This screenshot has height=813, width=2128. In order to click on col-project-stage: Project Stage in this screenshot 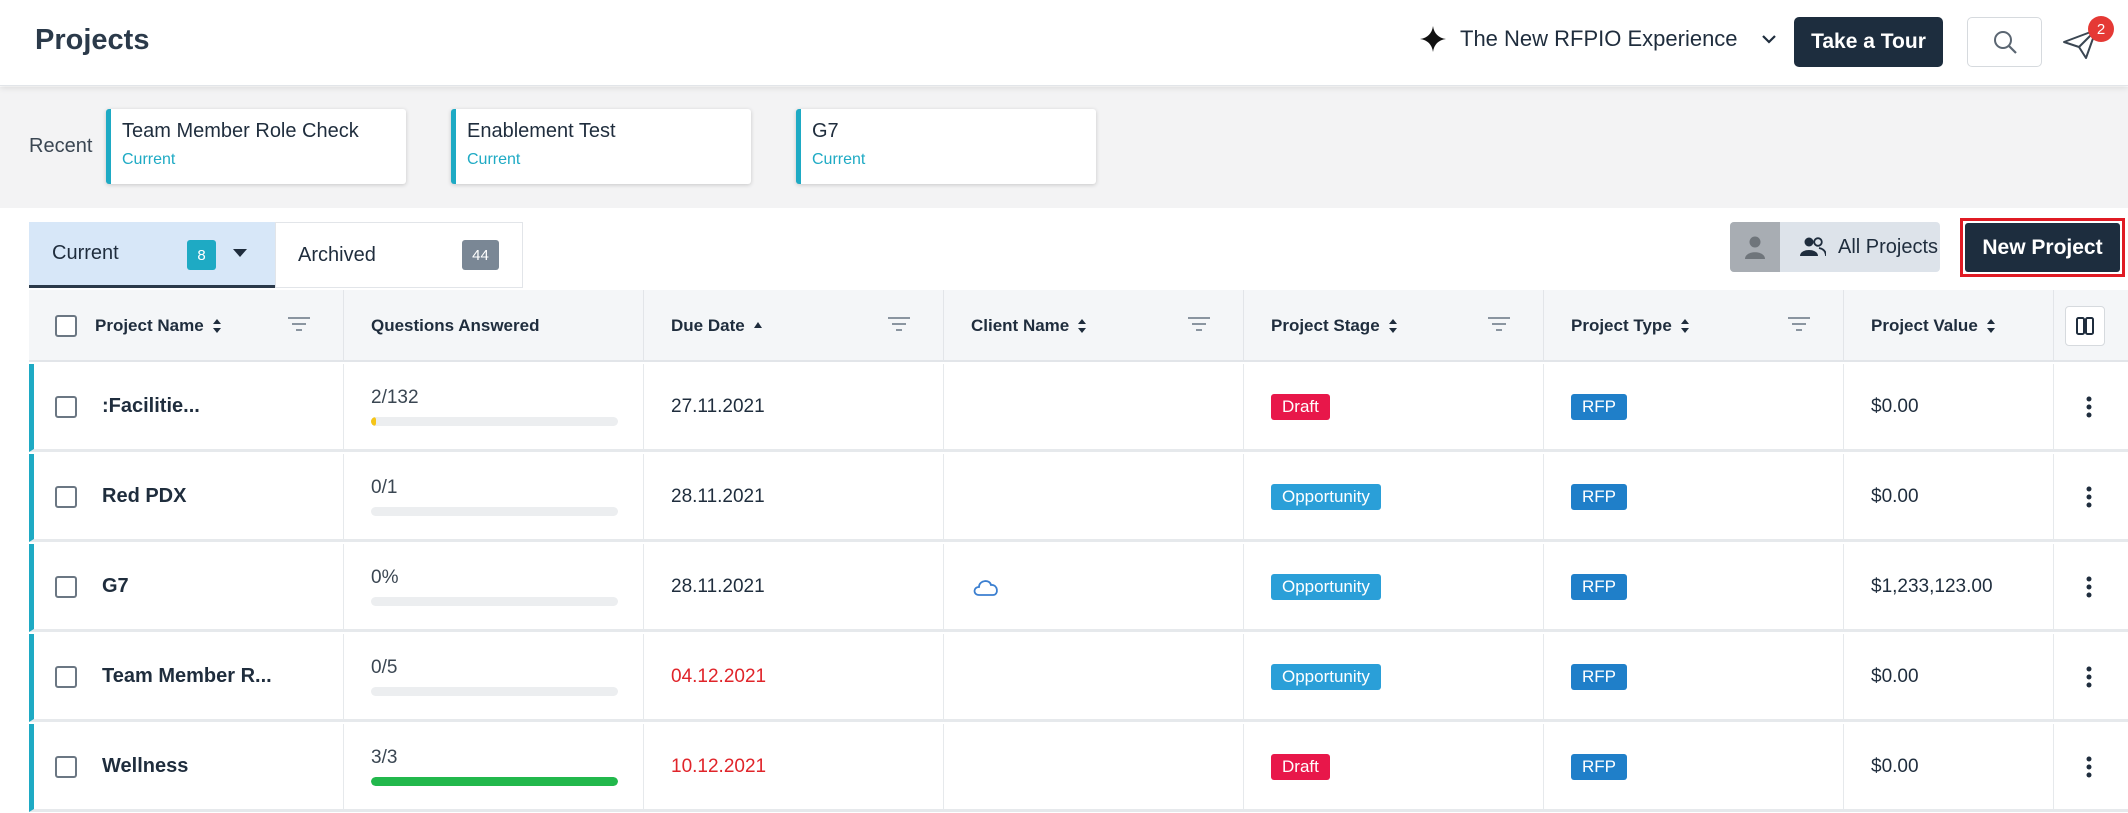, I will do `click(1334, 326)`.